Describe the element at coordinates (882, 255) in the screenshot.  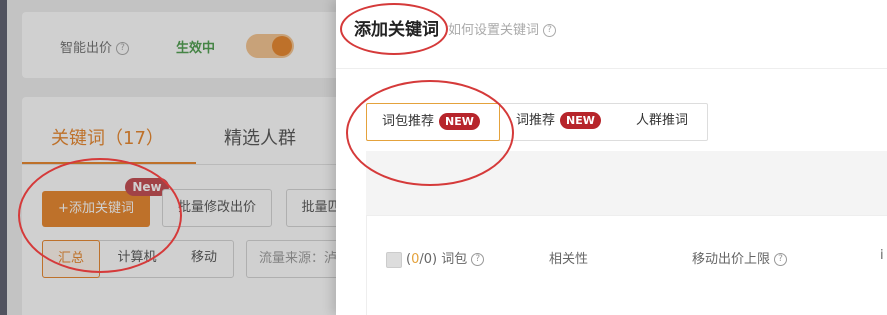
I see `col-extra: i` at that location.